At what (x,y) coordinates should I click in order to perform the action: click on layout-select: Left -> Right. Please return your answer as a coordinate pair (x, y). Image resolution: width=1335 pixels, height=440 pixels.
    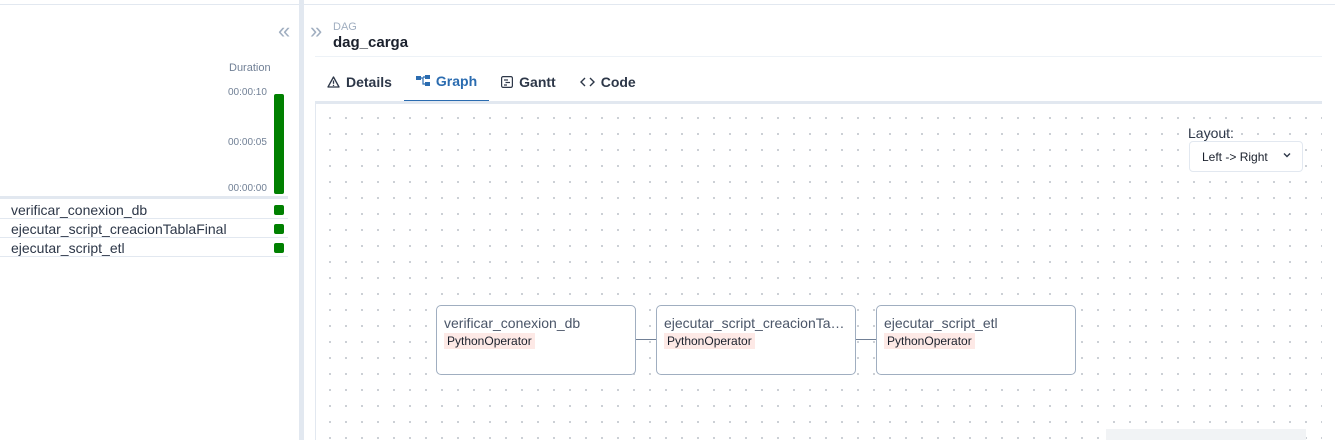
    Looking at the image, I should click on (1246, 156).